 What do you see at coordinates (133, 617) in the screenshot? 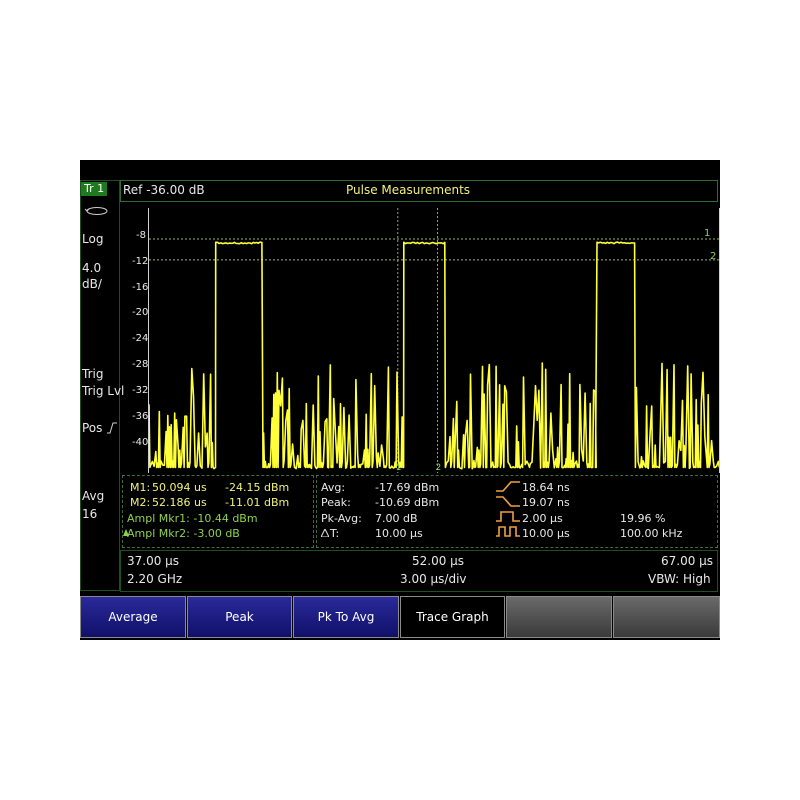
I see `average-button: Average` at bounding box center [133, 617].